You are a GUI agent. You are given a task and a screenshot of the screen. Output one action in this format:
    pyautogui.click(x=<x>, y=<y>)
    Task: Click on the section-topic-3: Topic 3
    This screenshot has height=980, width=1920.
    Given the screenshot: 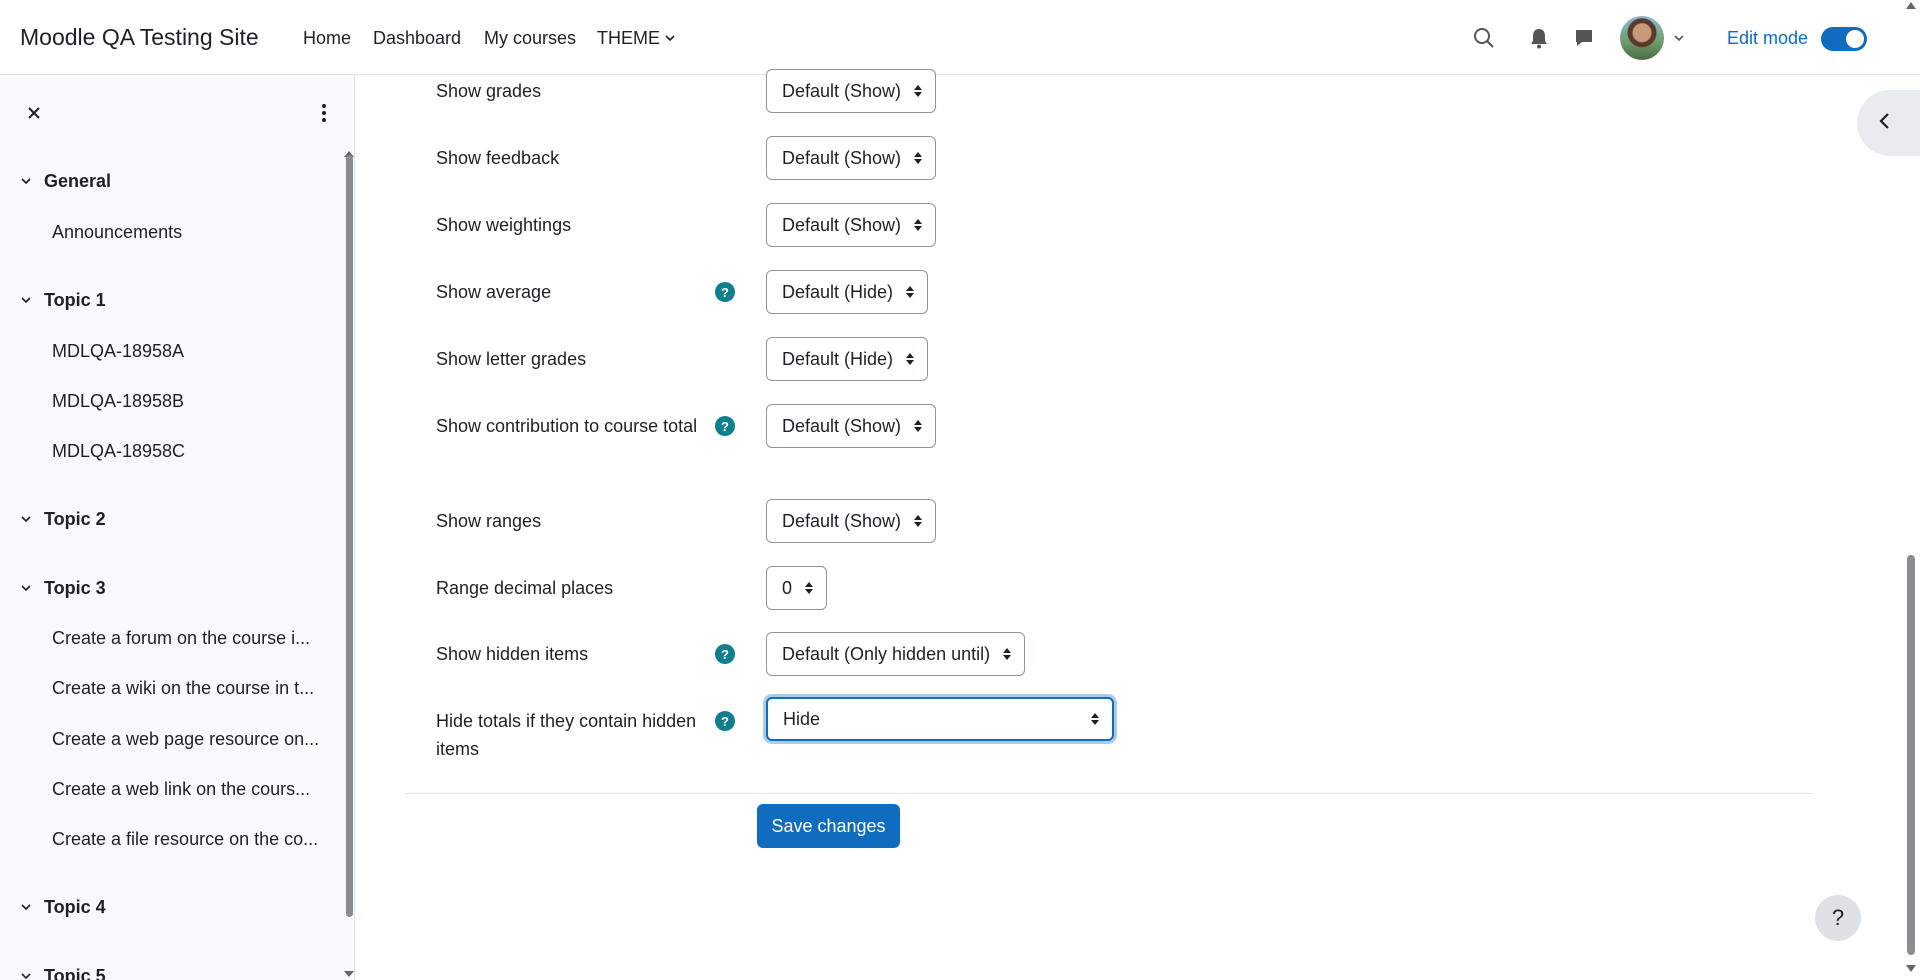 What is the action you would take?
    pyautogui.click(x=63, y=588)
    